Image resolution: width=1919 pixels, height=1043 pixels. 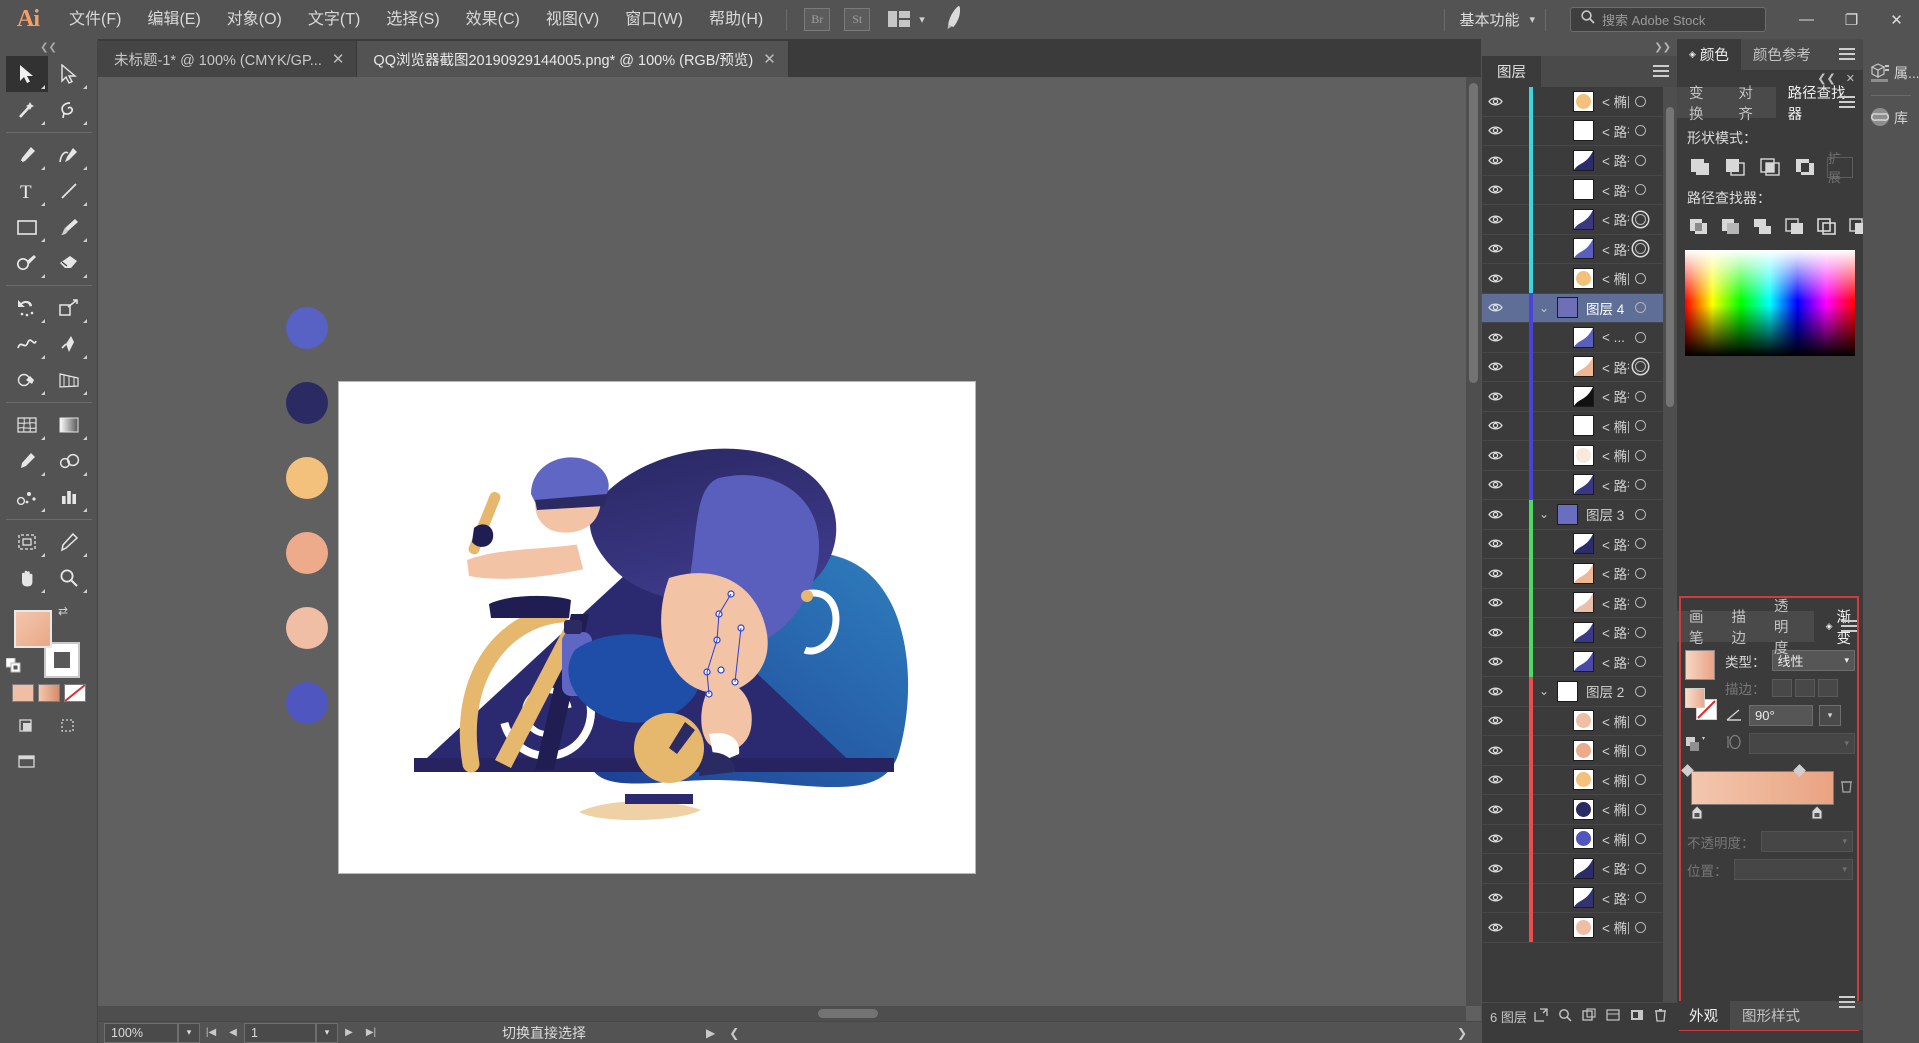 I want to click on stroke-along-icon, so click(x=1804, y=688).